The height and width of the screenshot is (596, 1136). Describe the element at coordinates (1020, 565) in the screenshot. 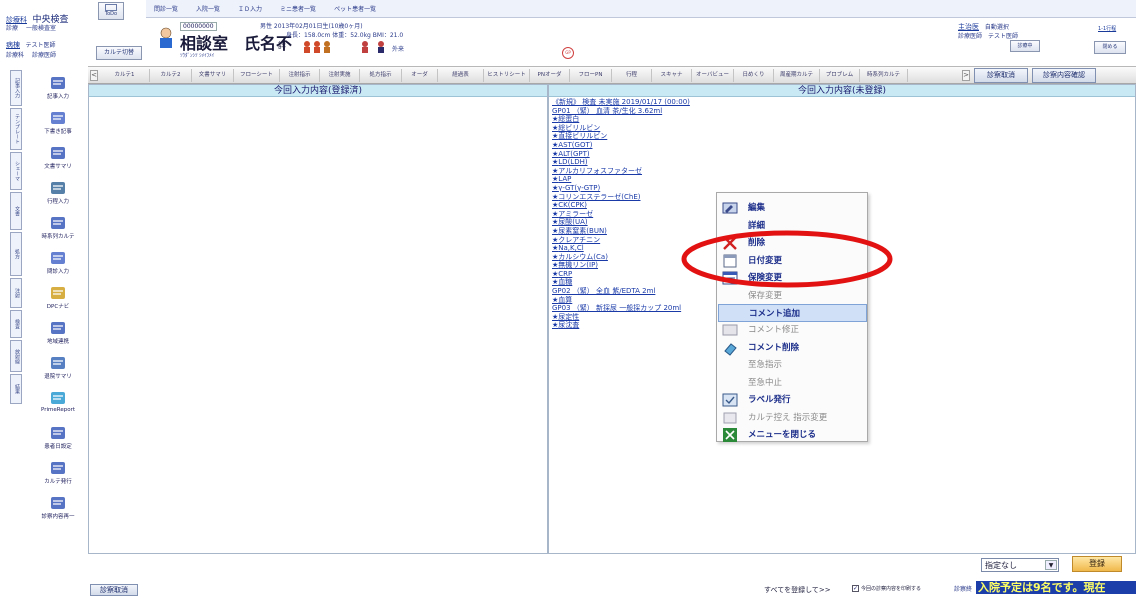

I see `designation-select: 指定なし ▼` at that location.